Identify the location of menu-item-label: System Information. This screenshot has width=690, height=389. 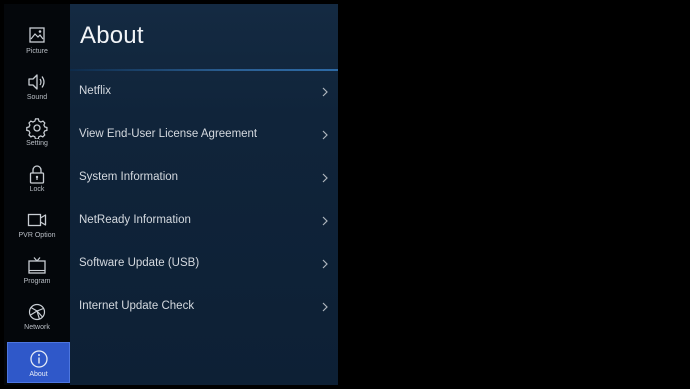
(129, 177).